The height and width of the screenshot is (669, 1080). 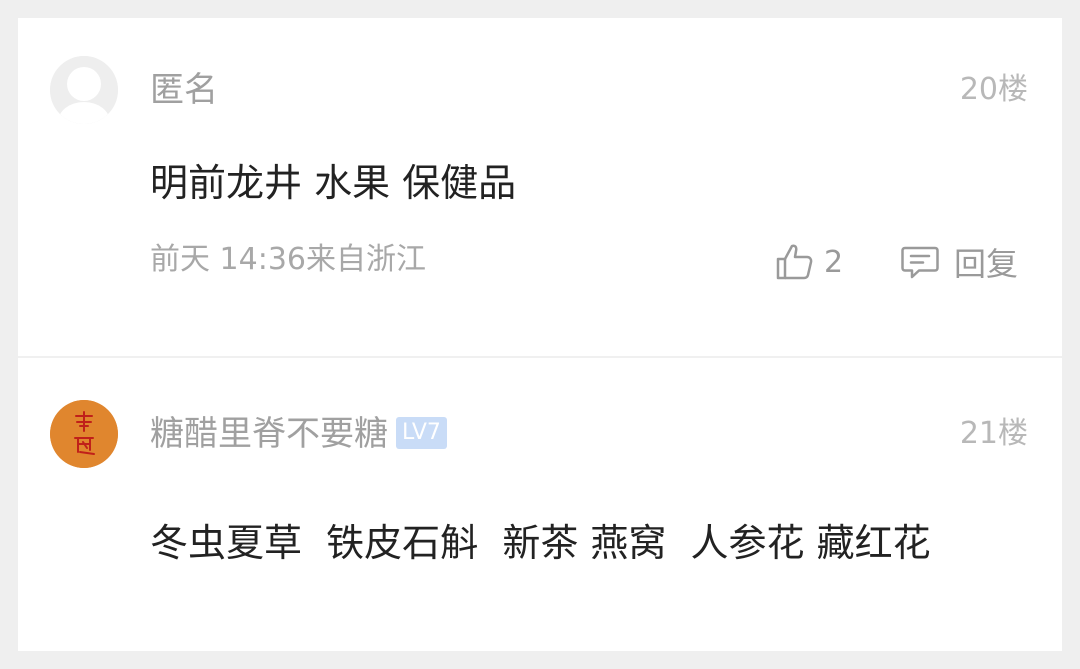 I want to click on seal-stamp-avatar-icon, so click(x=84, y=434).